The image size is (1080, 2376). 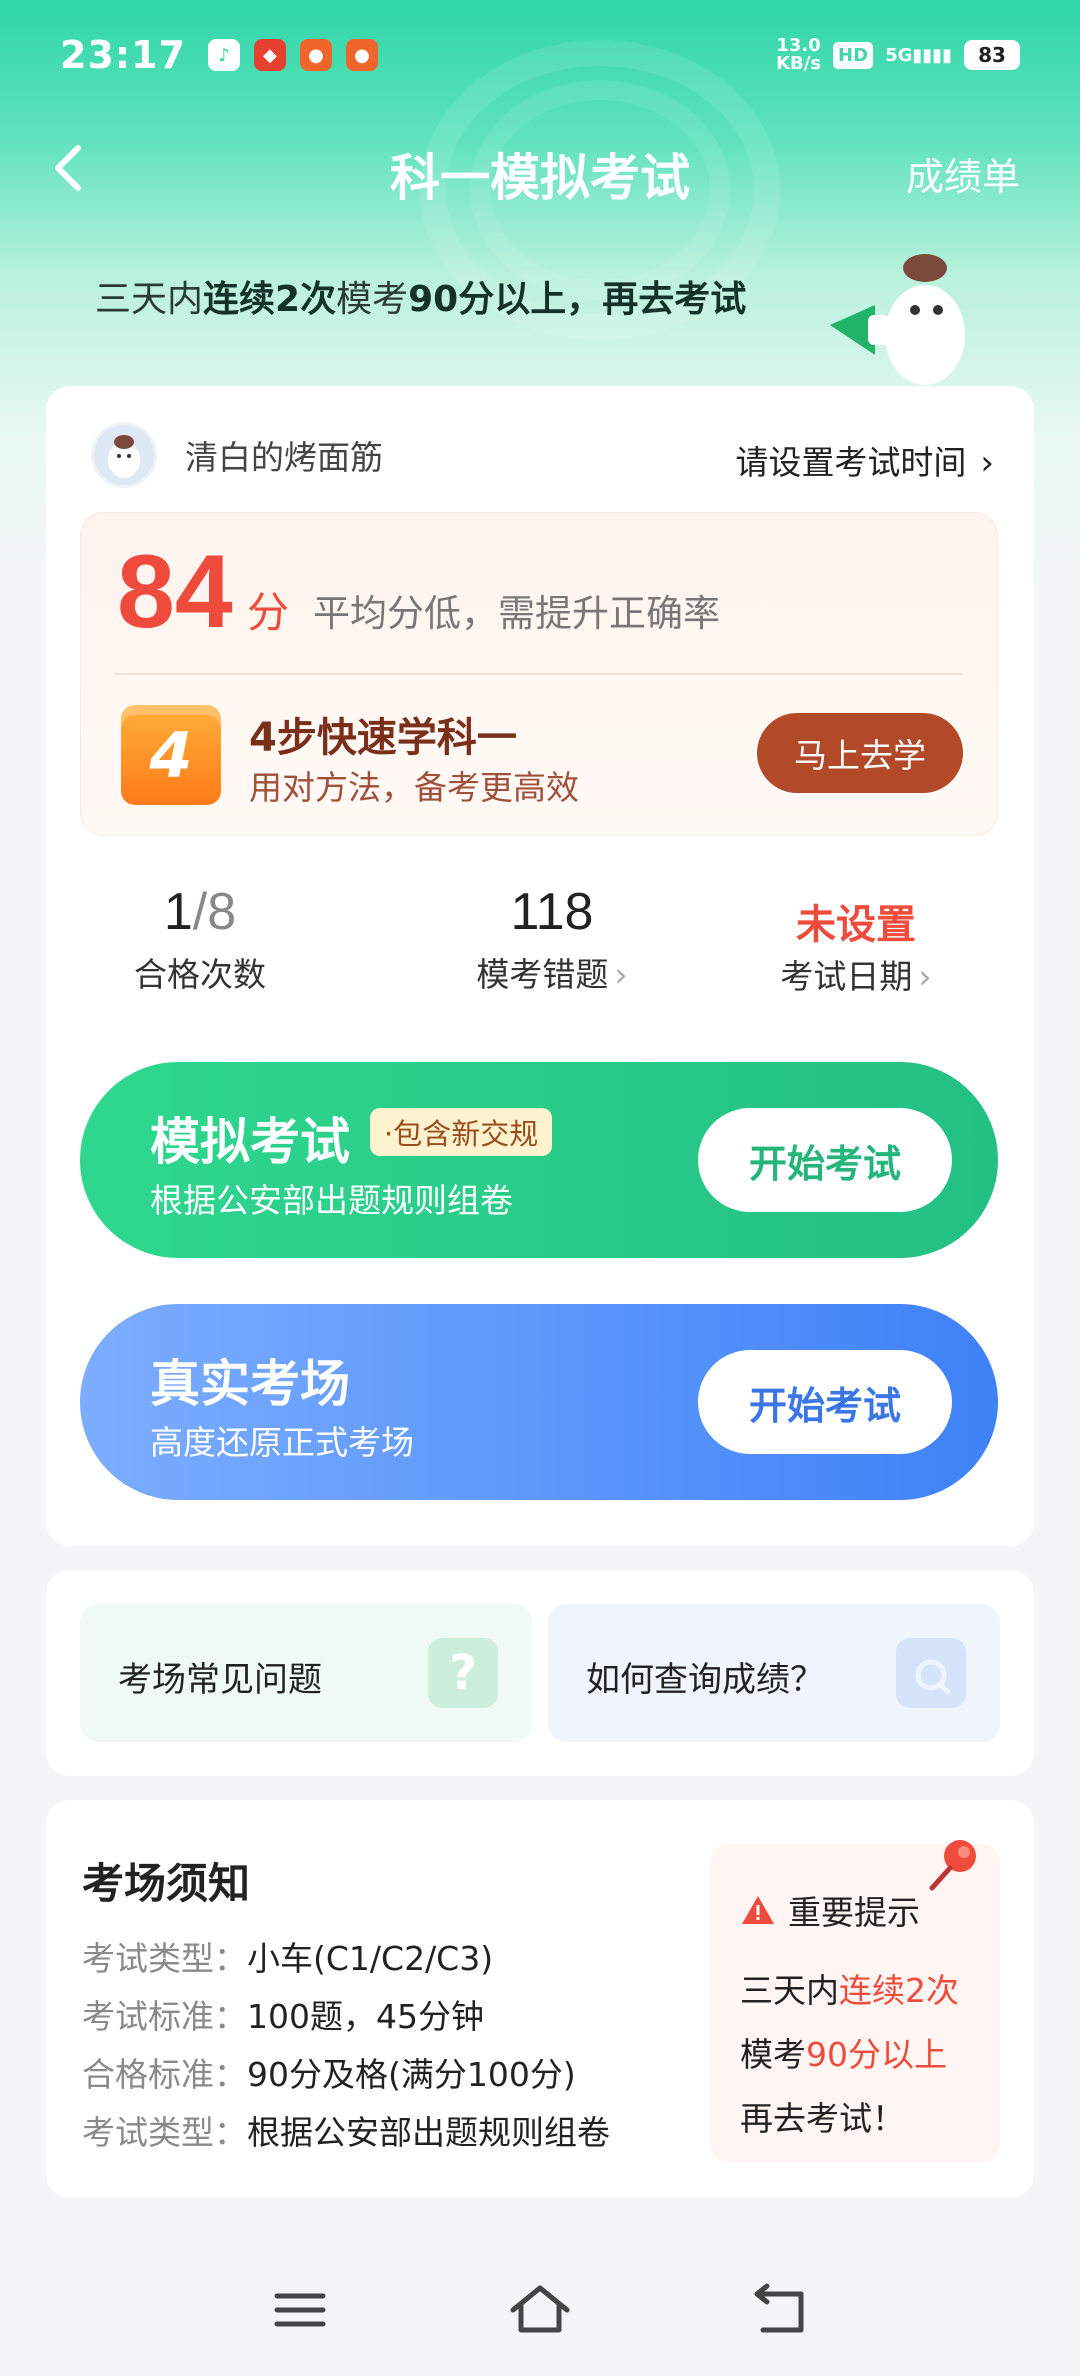 What do you see at coordinates (992, 55) in the screenshot?
I see `battery-icon: 83` at bounding box center [992, 55].